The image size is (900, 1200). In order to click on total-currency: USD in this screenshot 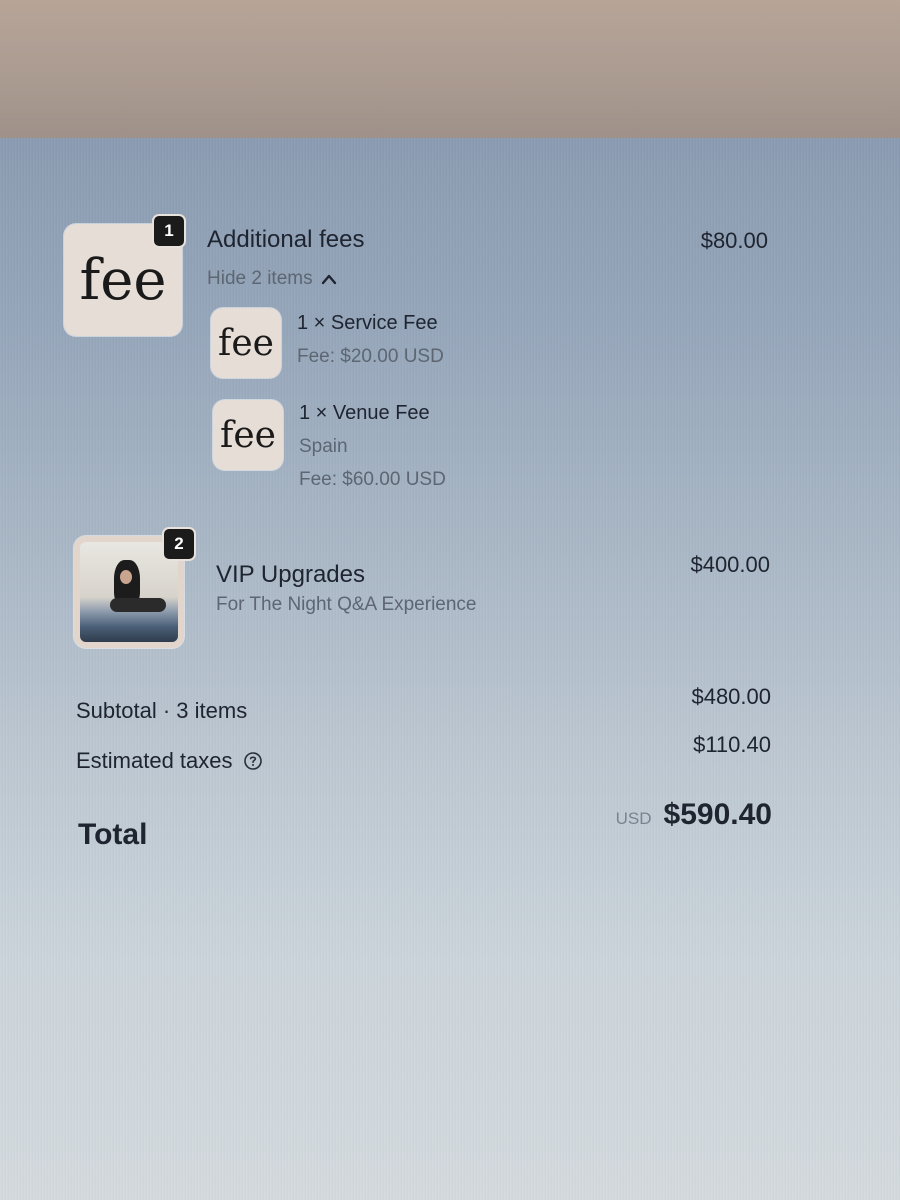, I will do `click(633, 818)`.